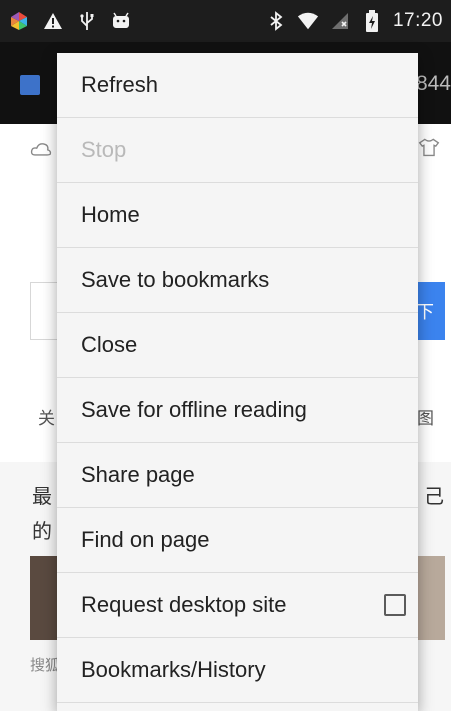 The height and width of the screenshot is (711, 451). I want to click on menu-item-label: Request desktop site, so click(184, 604).